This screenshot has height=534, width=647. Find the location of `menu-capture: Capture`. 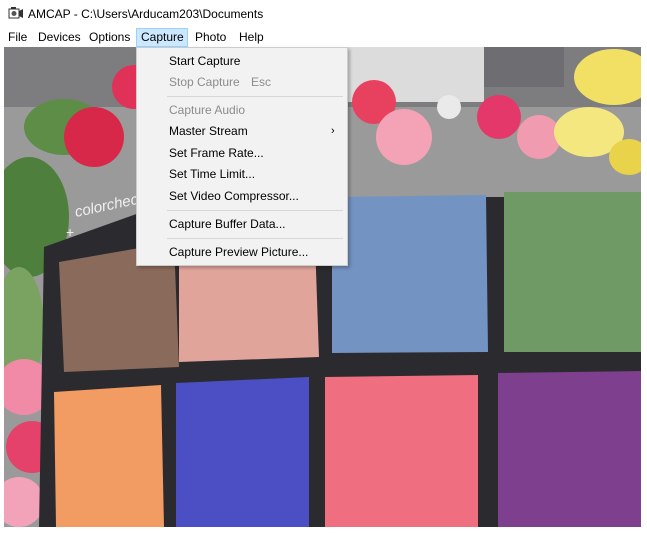

menu-capture: Capture is located at coordinates (162, 37).